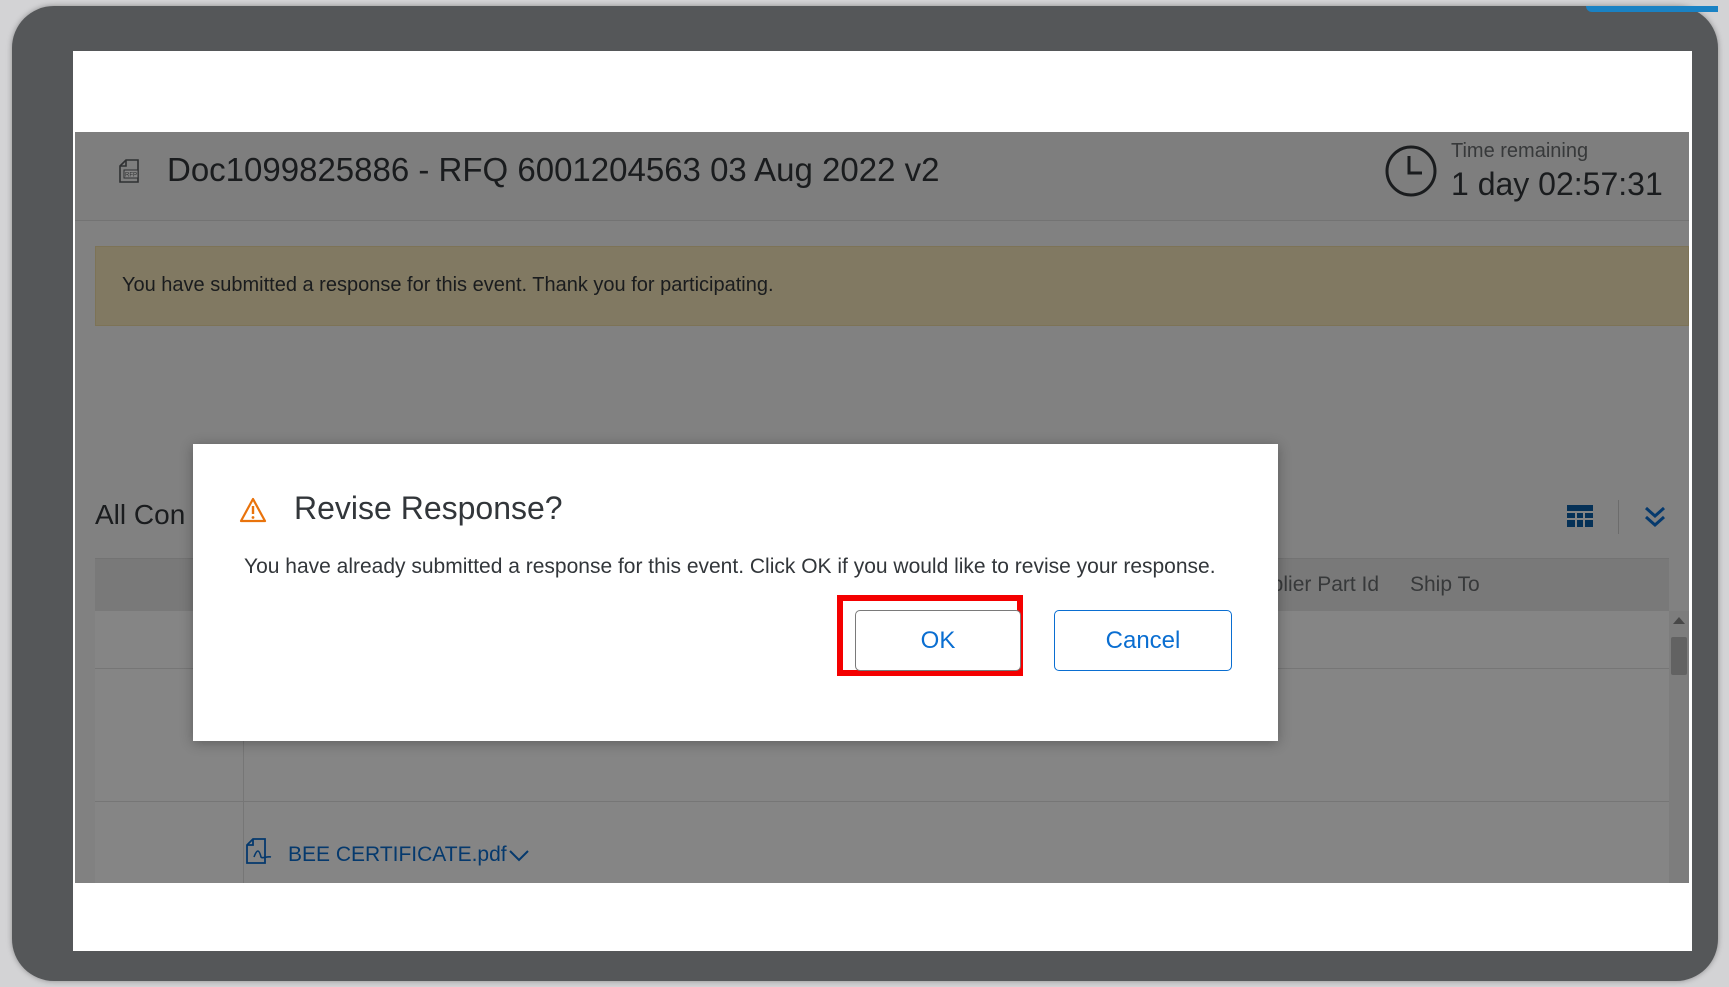 The height and width of the screenshot is (987, 1729). I want to click on cancel-button: Cancel, so click(1143, 640).